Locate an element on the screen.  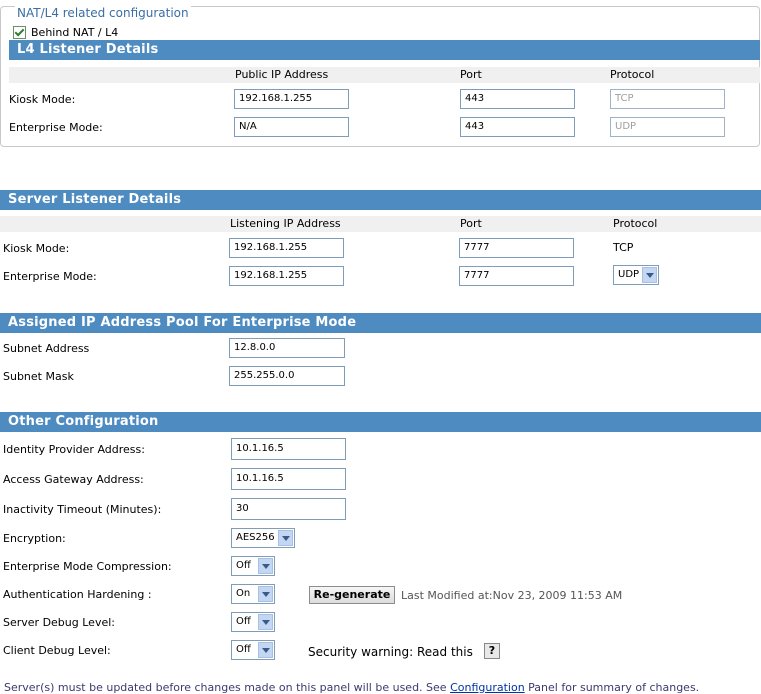
client-debug-value: Off is located at coordinates (243, 649).